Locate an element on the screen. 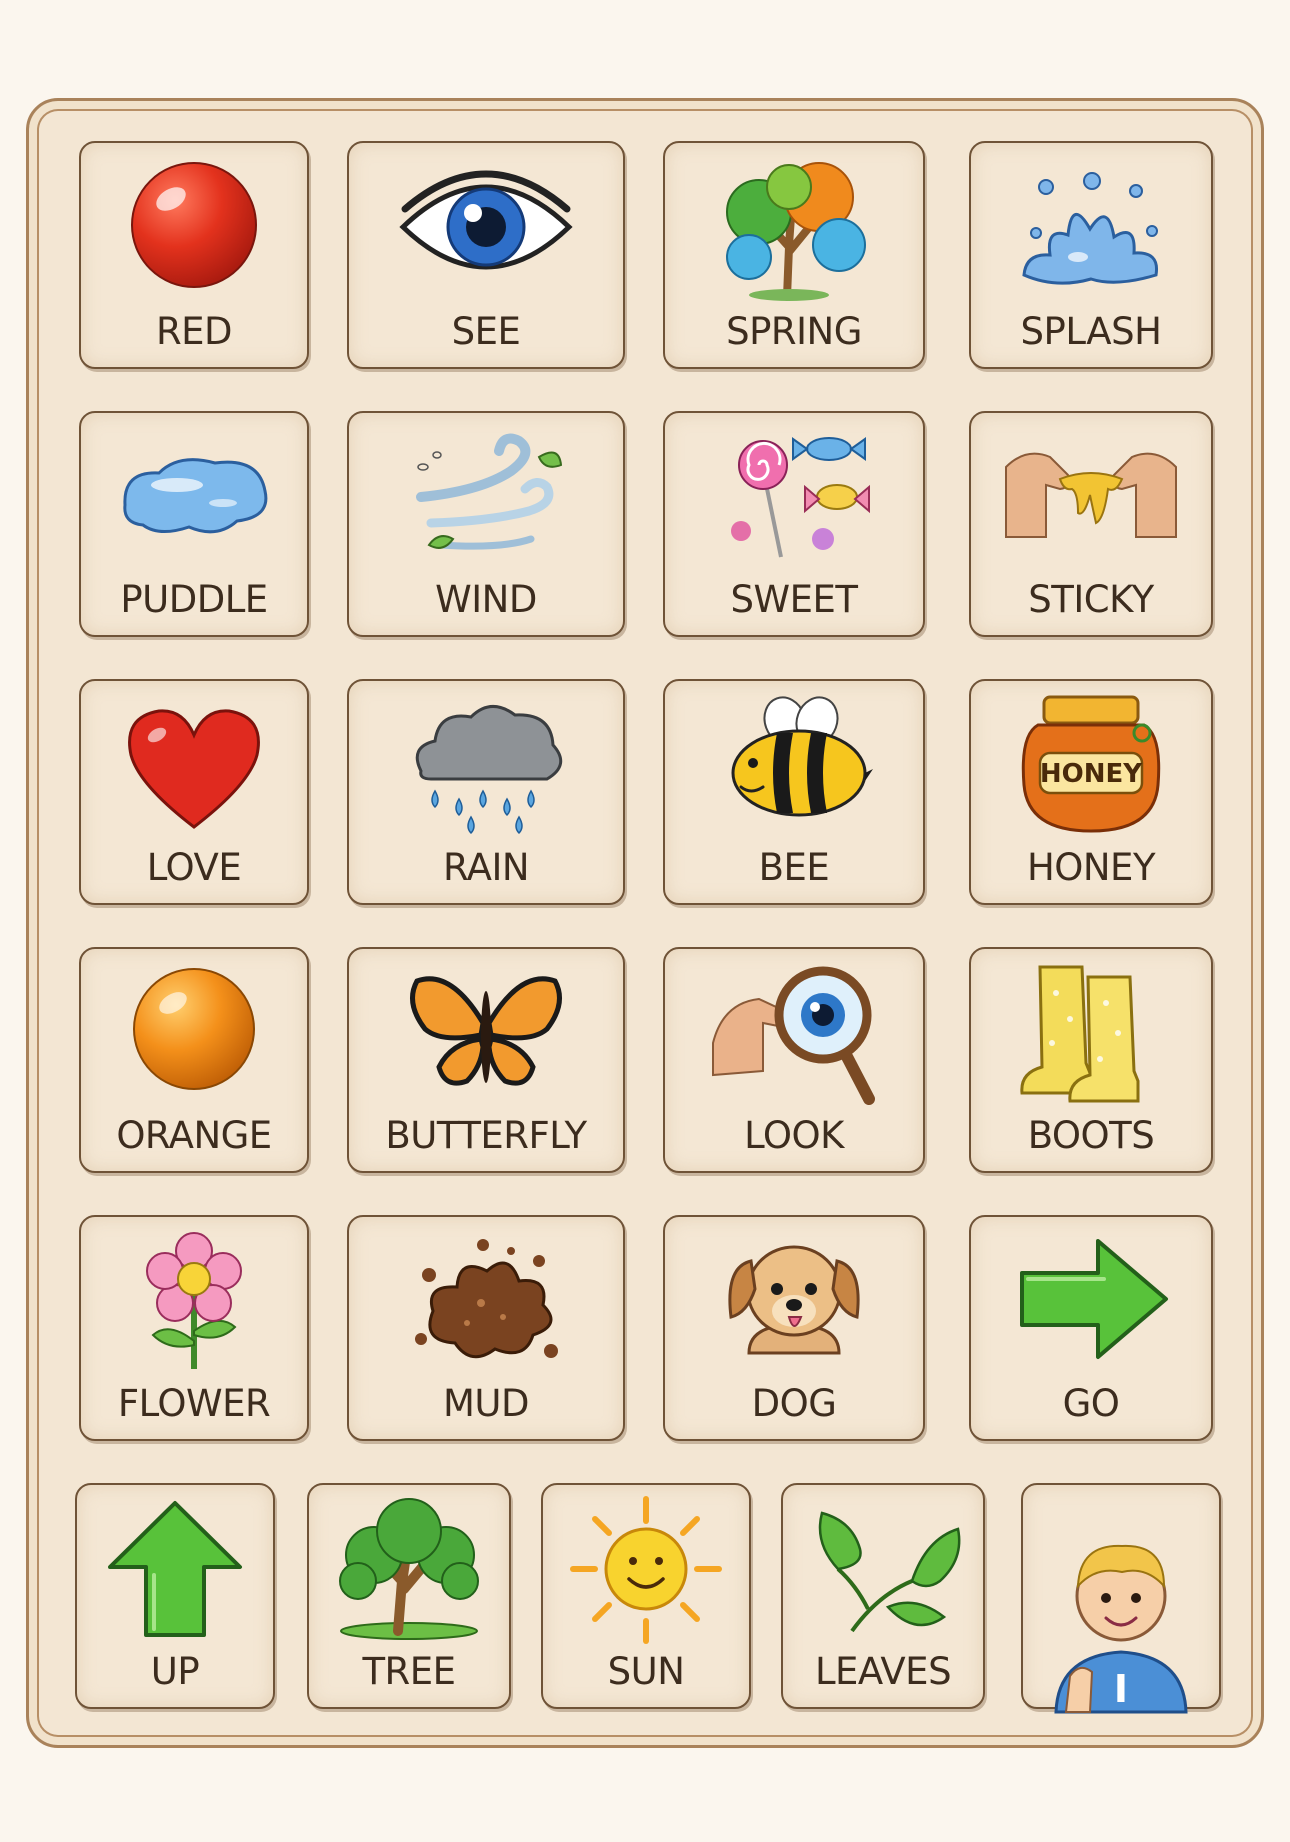  card-mud: MUD is located at coordinates (486, 1328).